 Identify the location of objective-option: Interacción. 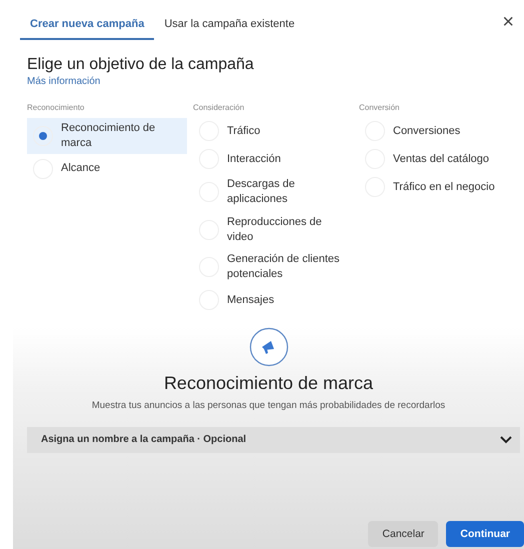
(273, 159).